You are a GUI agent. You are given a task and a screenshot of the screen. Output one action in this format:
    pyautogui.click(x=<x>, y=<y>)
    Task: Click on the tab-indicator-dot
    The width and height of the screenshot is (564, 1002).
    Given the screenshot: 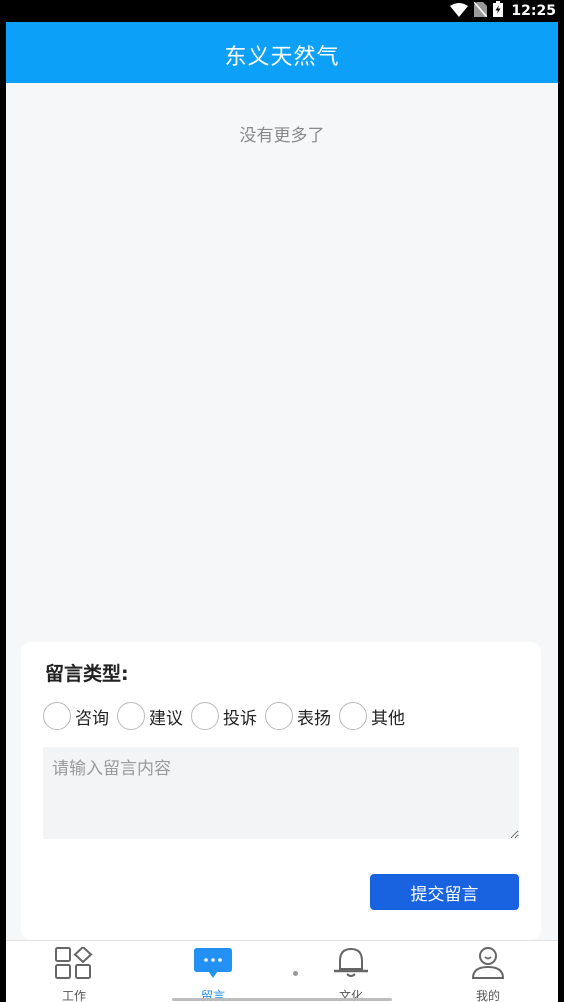 What is the action you would take?
    pyautogui.click(x=295, y=973)
    